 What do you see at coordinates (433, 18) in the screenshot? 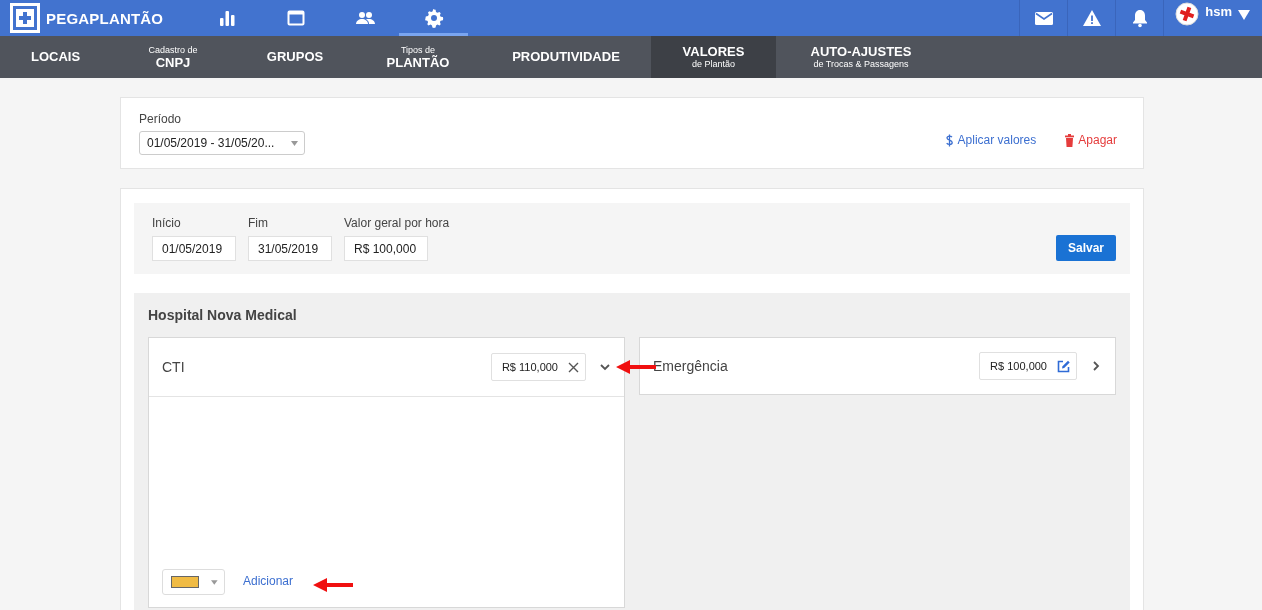
I see `settings-icon` at bounding box center [433, 18].